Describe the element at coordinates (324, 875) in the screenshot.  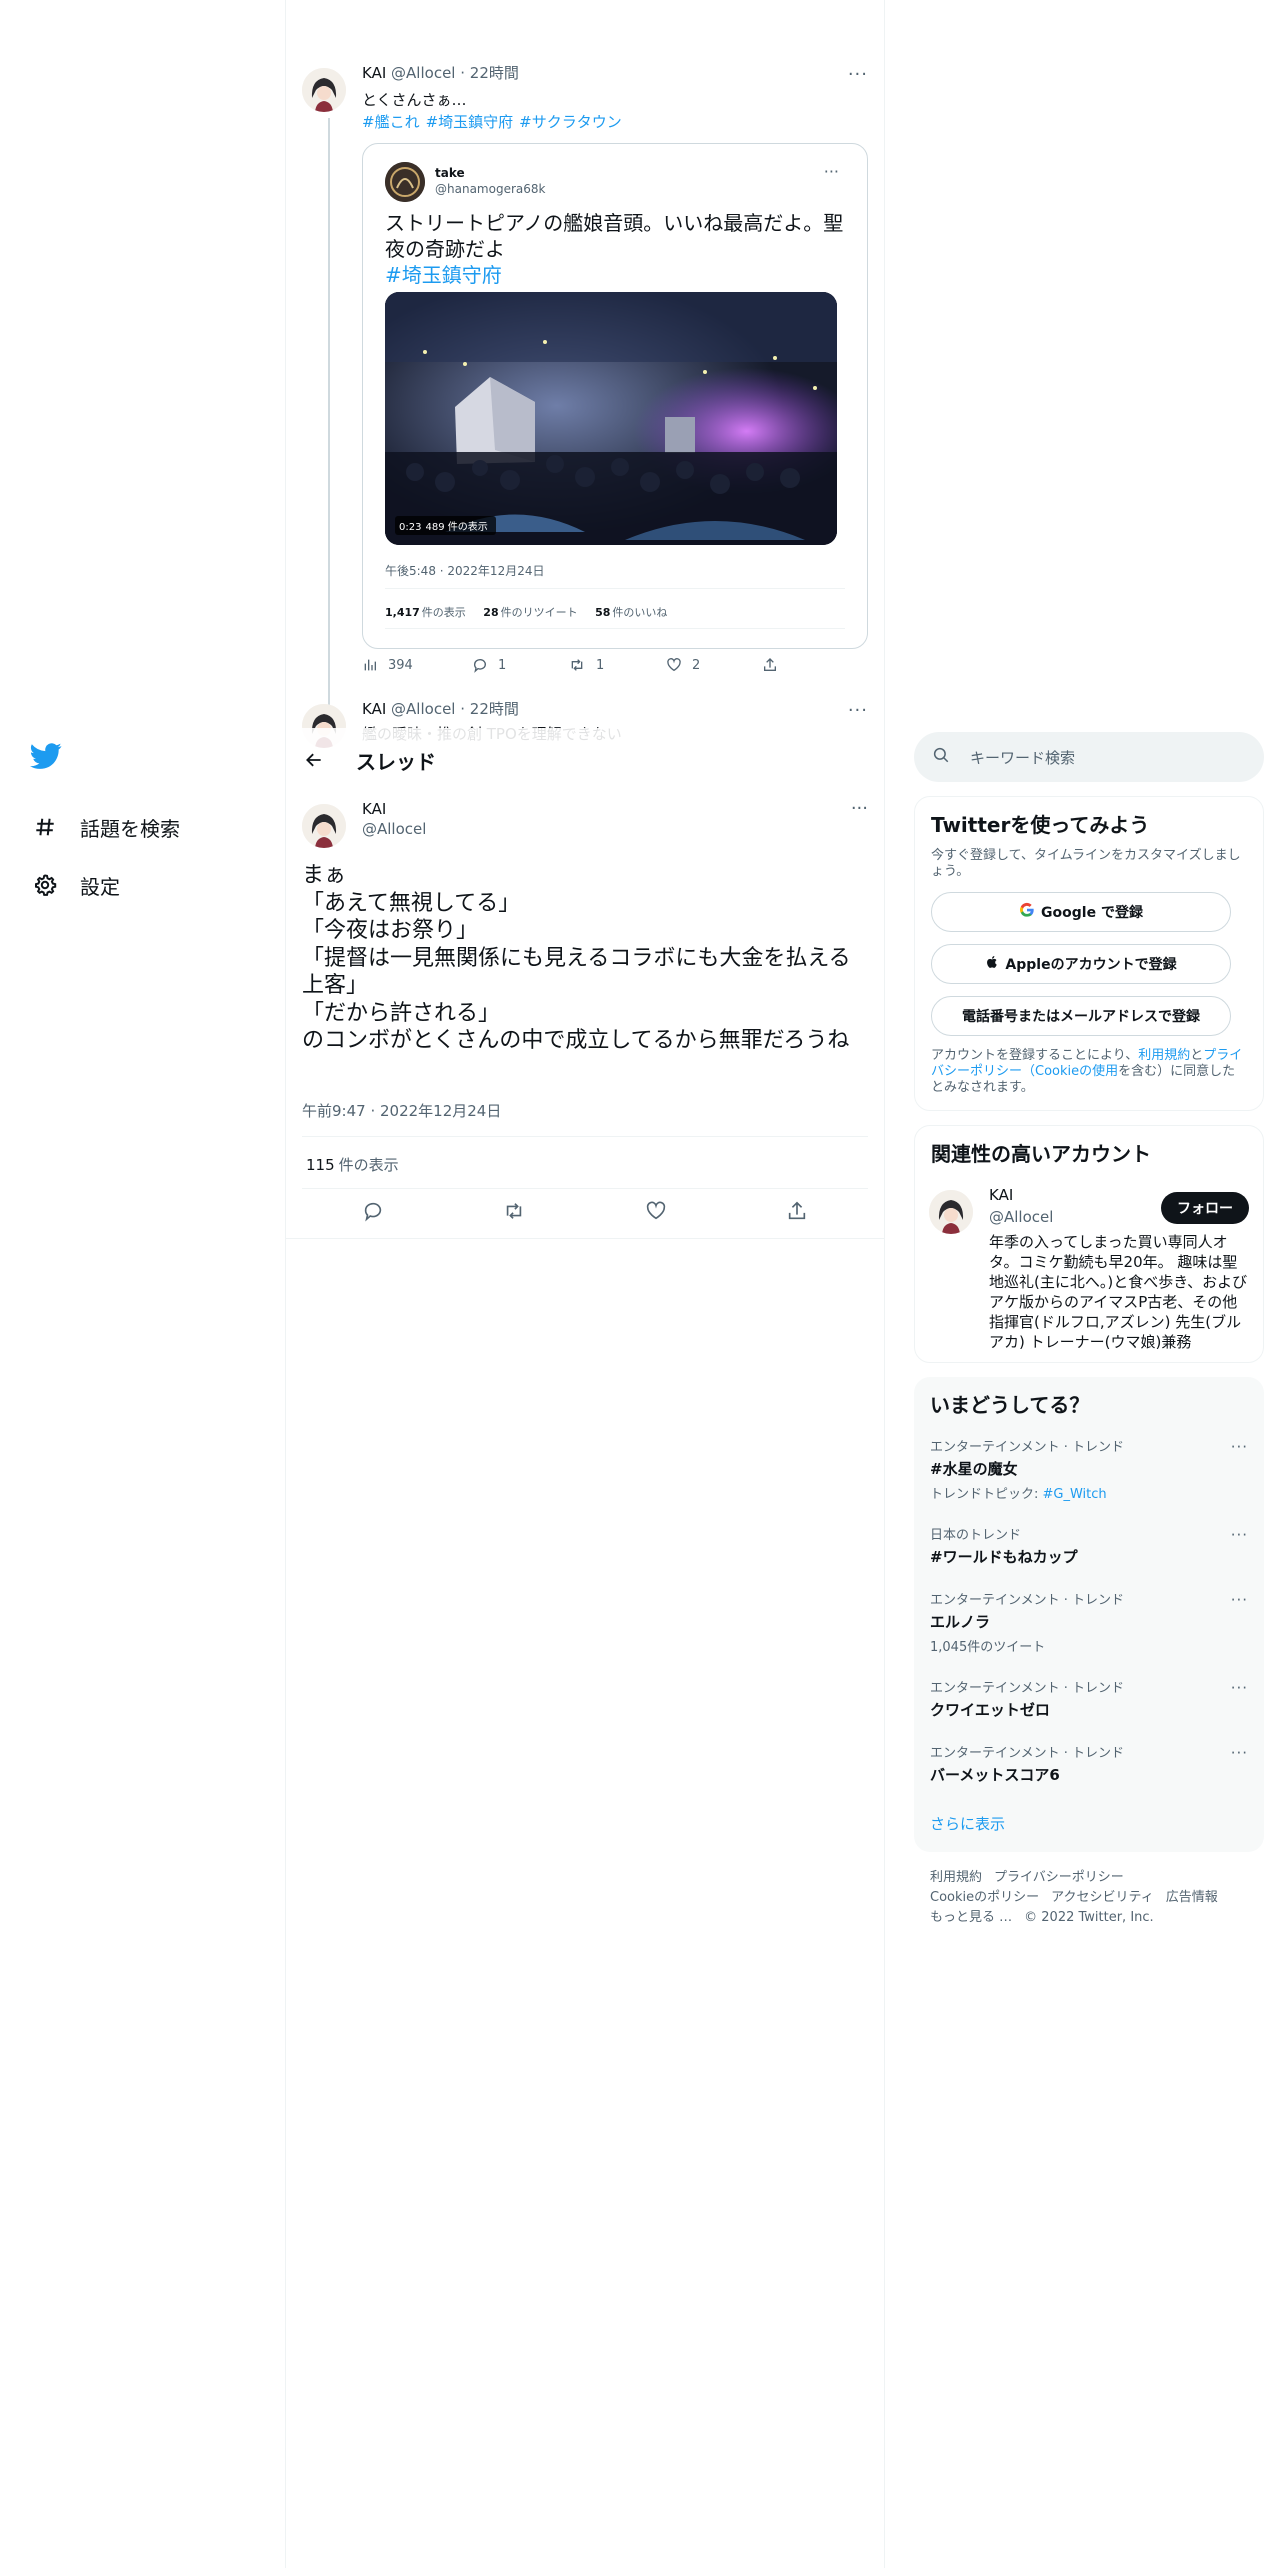
I see `tweet-line: まぁ` at that location.